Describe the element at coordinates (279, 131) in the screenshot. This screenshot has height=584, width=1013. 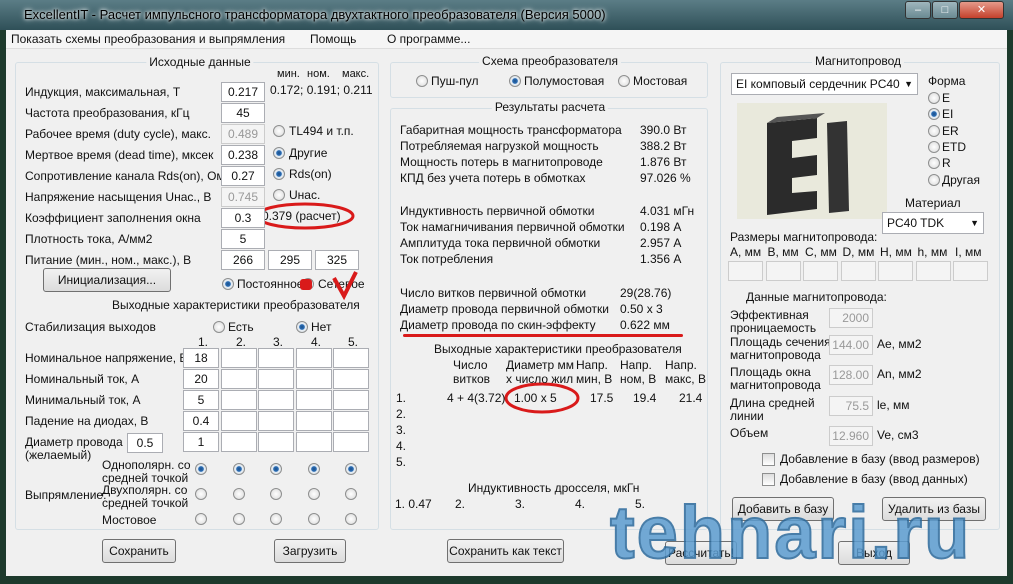
I see `radio-tl494` at that location.